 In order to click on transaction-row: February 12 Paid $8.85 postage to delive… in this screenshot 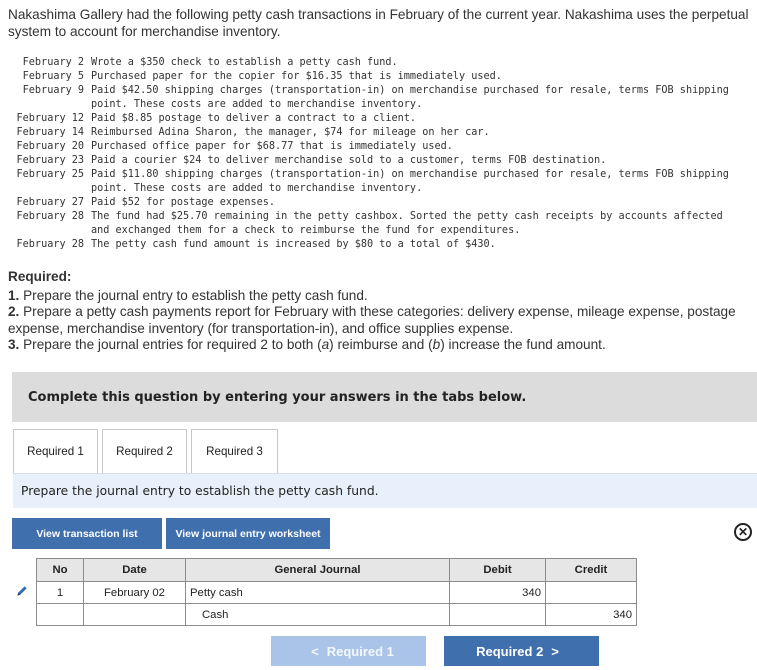, I will do `click(372, 119)`.